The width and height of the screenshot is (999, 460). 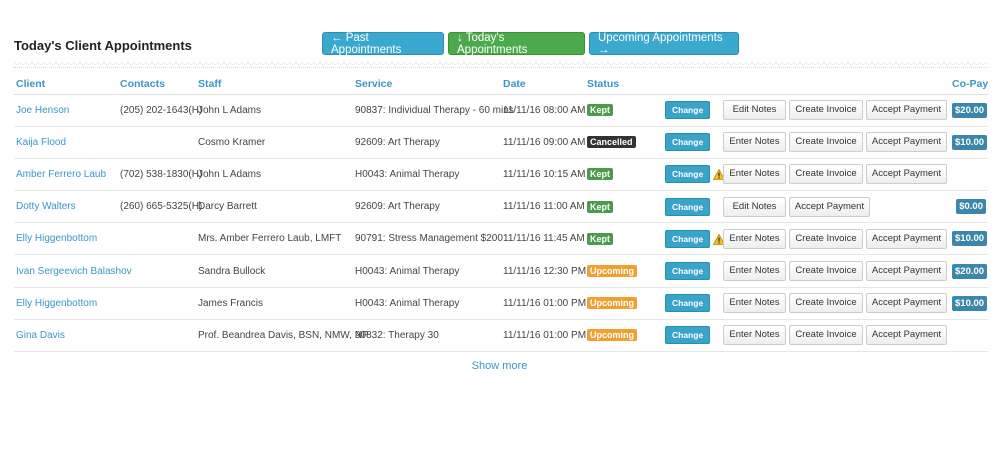 I want to click on column-header-date: Date, so click(x=543, y=85).